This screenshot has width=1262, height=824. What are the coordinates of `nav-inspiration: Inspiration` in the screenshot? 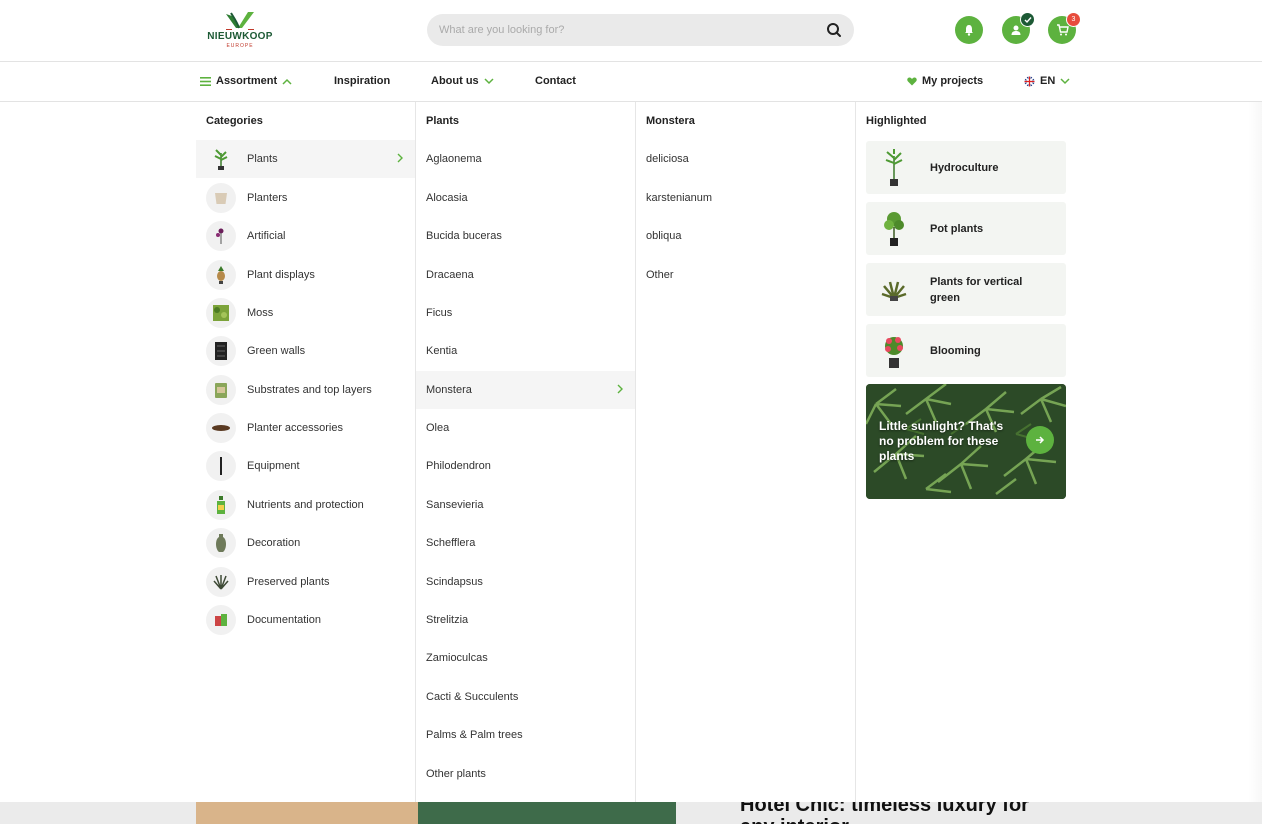 It's located at (362, 81).